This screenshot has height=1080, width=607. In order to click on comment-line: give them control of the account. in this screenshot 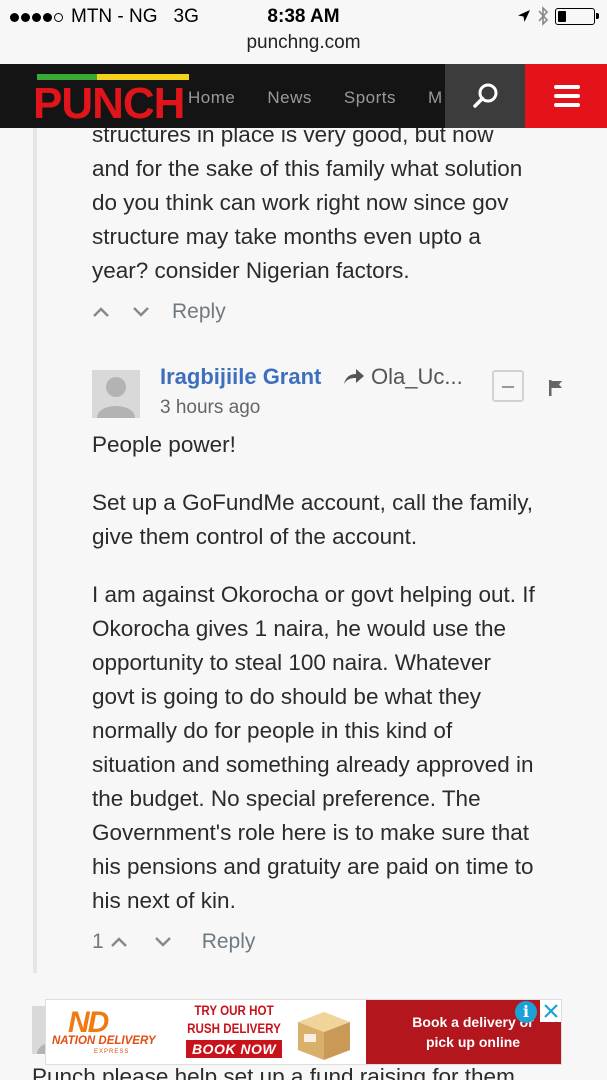, I will do `click(255, 536)`.